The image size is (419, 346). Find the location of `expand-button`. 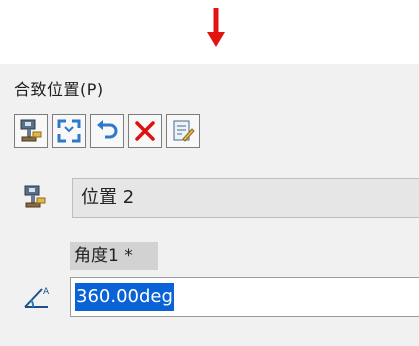

expand-button is located at coordinates (69, 131).